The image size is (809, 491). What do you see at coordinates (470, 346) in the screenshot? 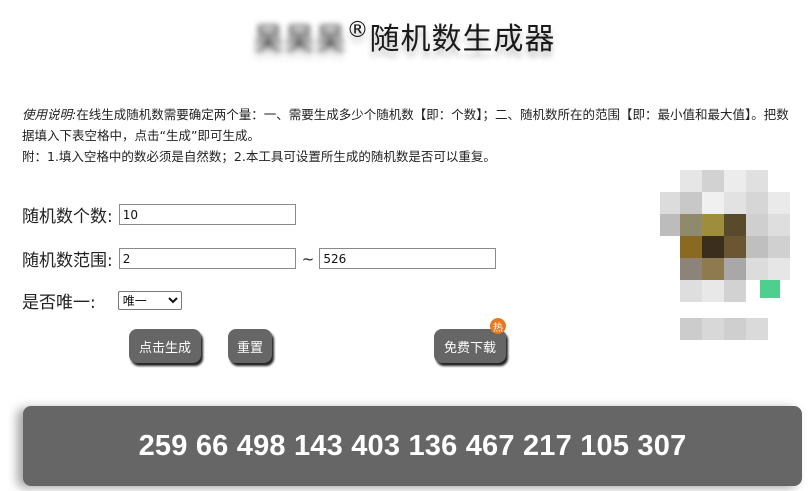
I see `download-button: 免费下载` at bounding box center [470, 346].